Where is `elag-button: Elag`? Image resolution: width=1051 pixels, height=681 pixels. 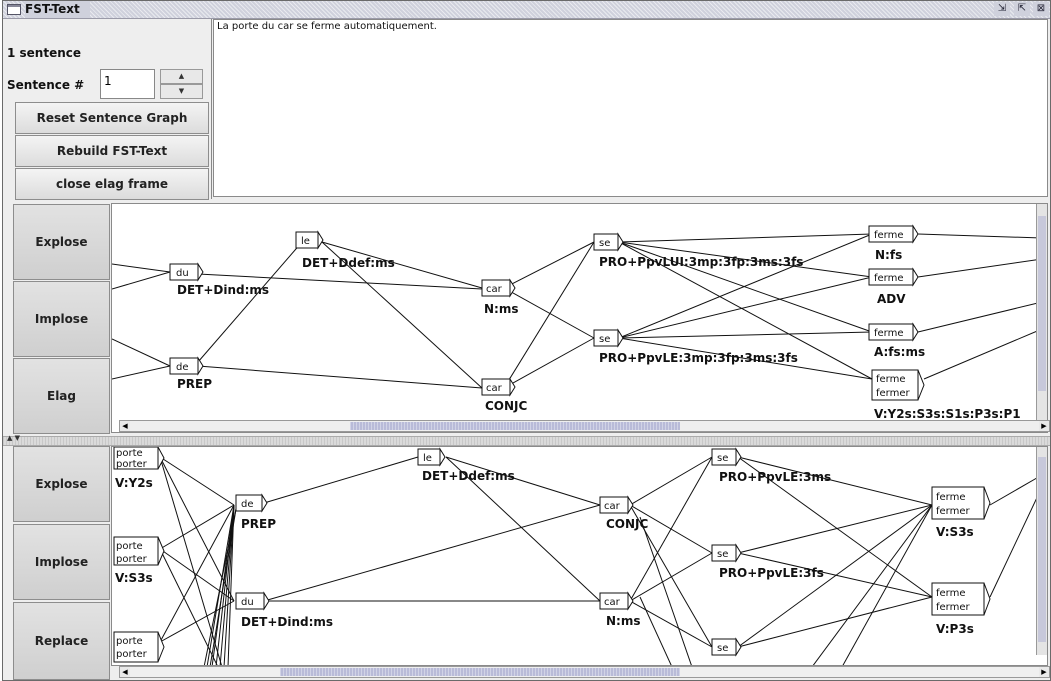
elag-button: Elag is located at coordinates (61, 396).